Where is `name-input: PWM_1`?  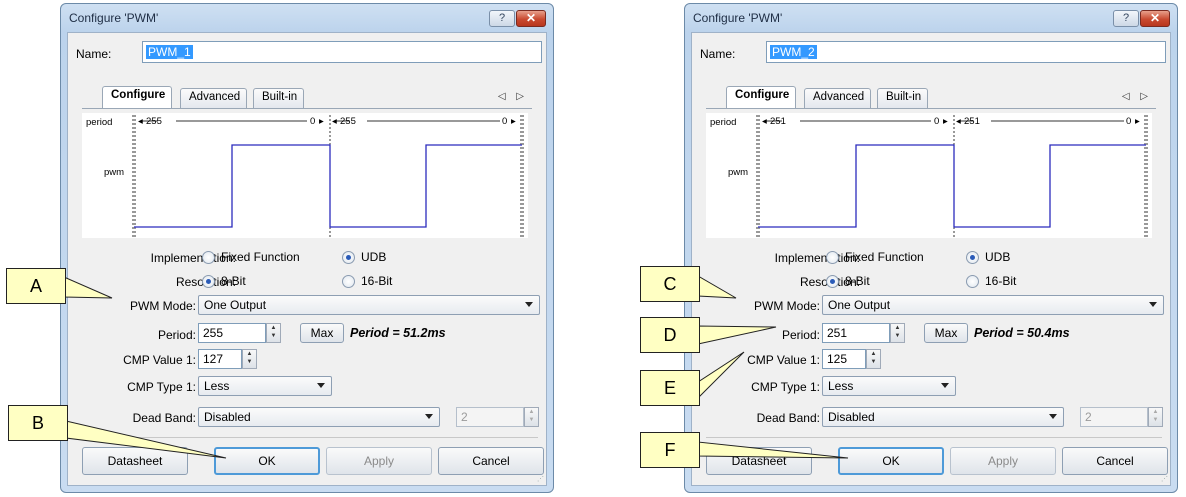
name-input: PWM_1 is located at coordinates (342, 52).